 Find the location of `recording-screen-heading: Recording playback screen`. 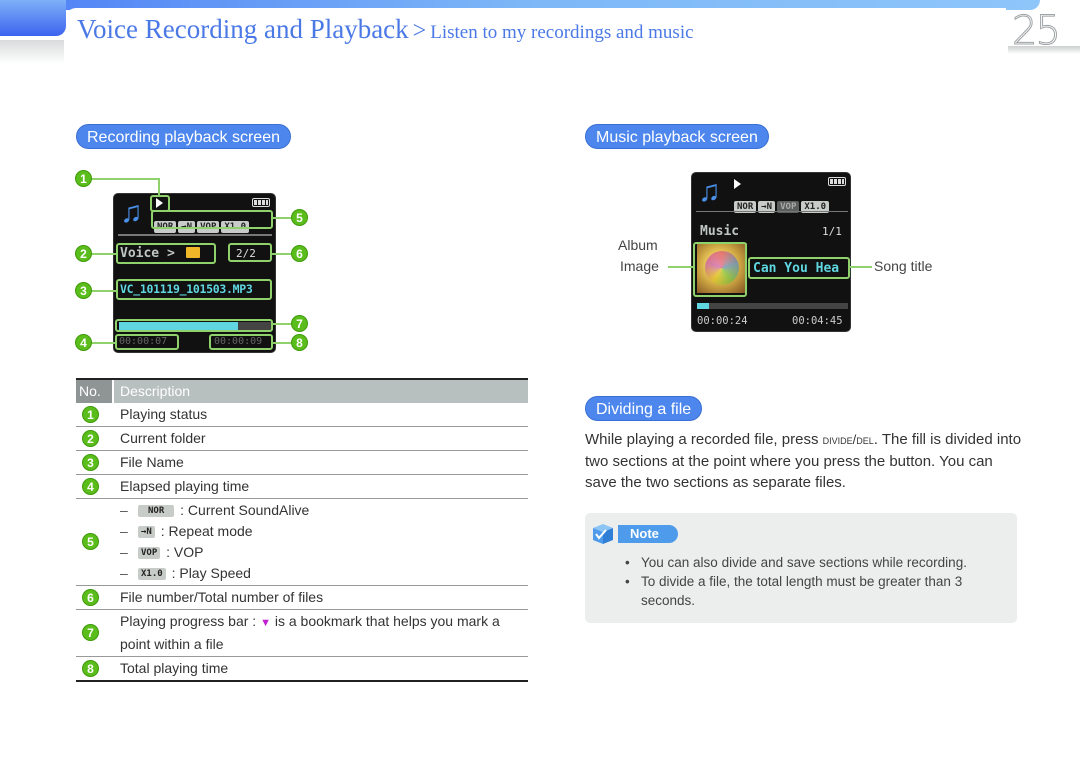

recording-screen-heading: Recording playback screen is located at coordinates (183, 136).